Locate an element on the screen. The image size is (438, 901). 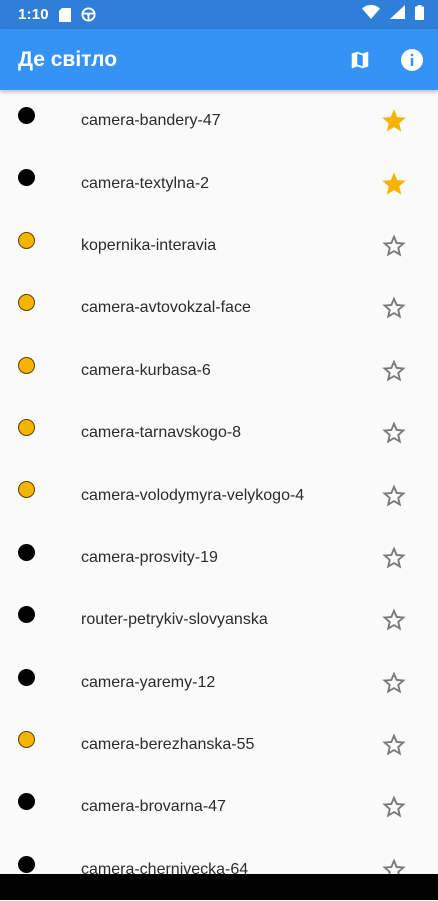
list-item-label: camera-prosvity-19 is located at coordinates (149, 557).